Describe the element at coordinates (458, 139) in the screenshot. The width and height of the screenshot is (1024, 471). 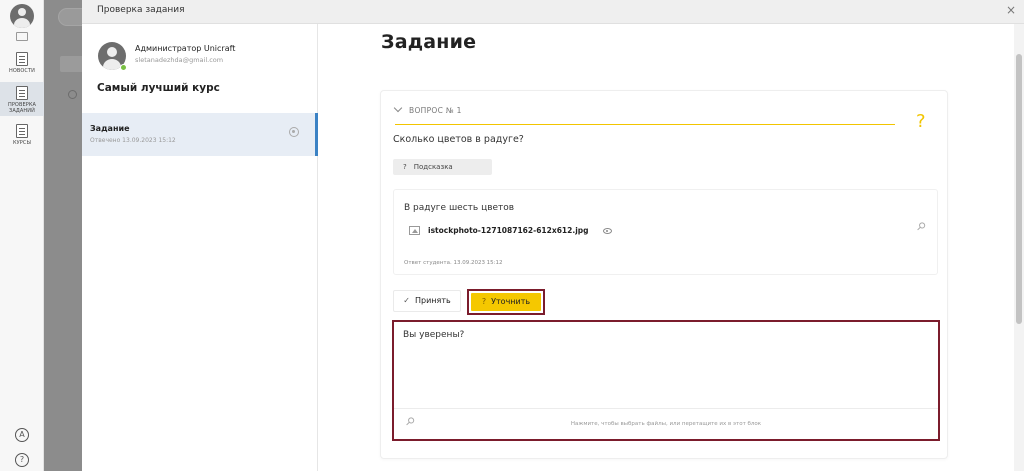
I see `question-text: Сколько цветов в радуге?` at that location.